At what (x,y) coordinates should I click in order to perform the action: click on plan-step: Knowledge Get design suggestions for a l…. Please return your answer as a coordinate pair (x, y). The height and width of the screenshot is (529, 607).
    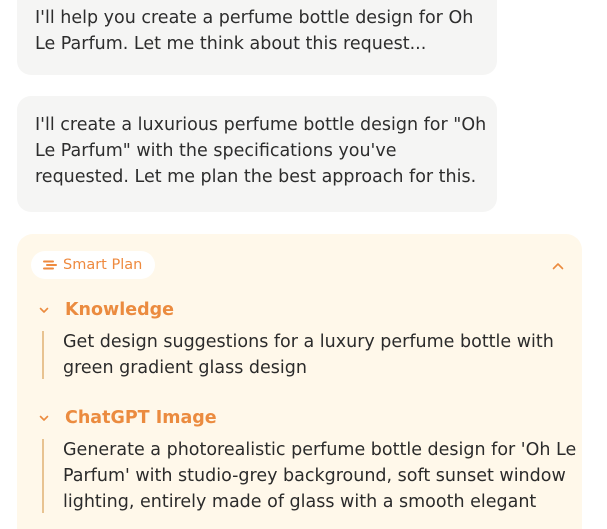
    Looking at the image, I should click on (305, 339).